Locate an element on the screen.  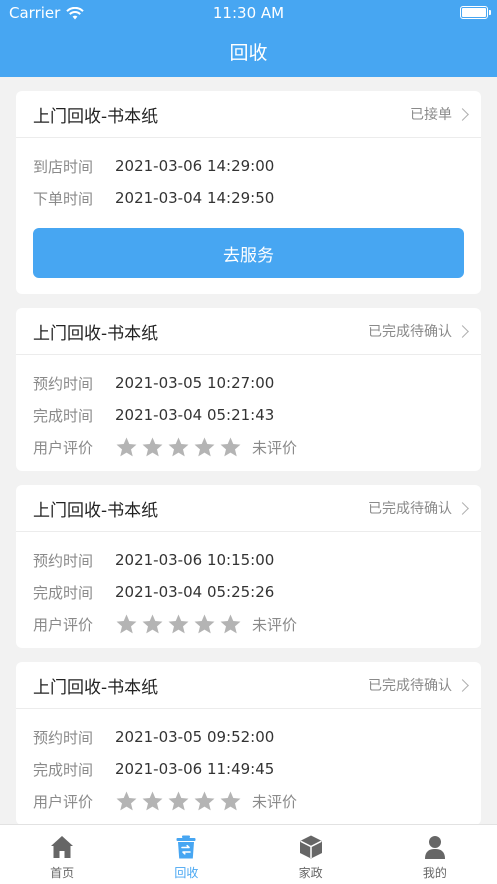
tab-label: 我的 is located at coordinates (434, 873).